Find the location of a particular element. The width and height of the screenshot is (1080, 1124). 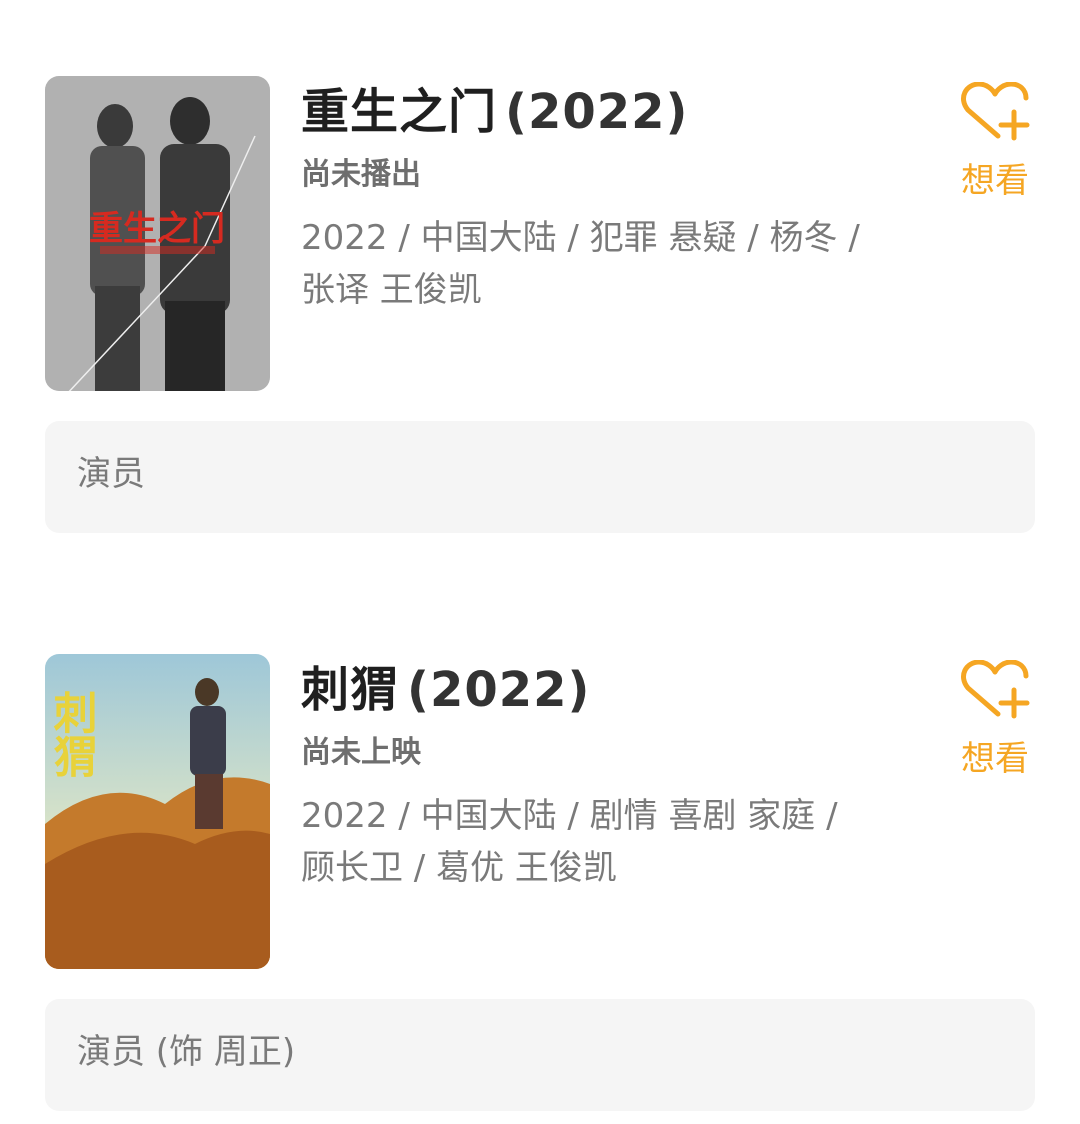

svg-text: 重生之门 is located at coordinates (157, 229).